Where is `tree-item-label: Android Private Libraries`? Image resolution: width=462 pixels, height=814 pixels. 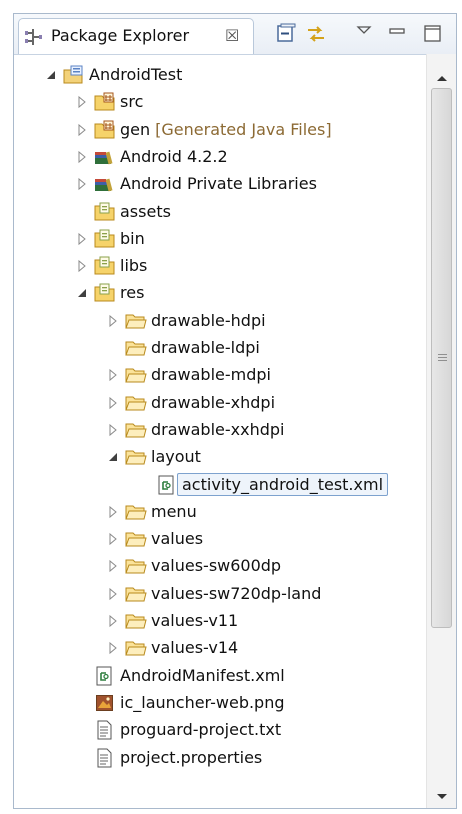 tree-item-label: Android Private Libraries is located at coordinates (218, 184).